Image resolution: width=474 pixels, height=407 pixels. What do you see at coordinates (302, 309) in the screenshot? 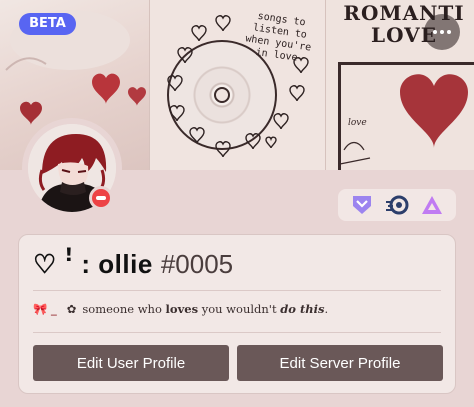
I see `bio-bold-italic: do this` at bounding box center [302, 309].